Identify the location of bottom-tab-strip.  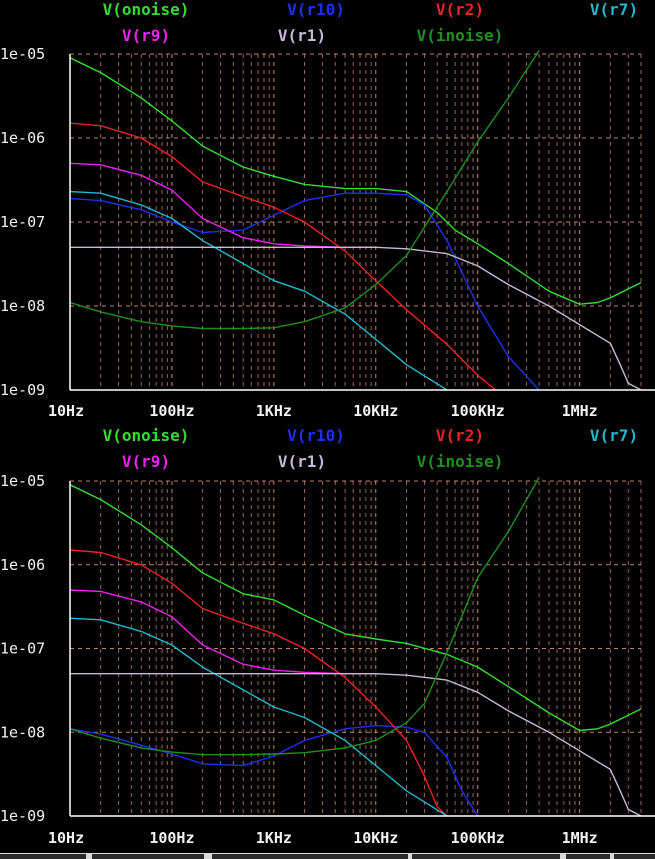
(327, 856).